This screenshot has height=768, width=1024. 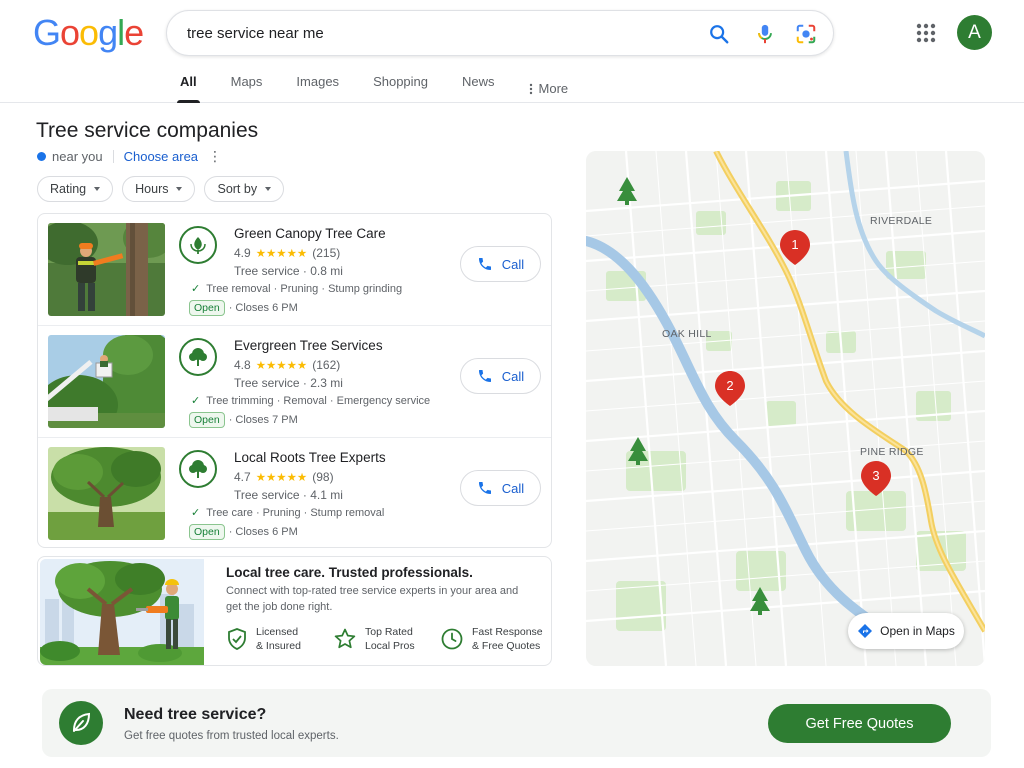 What do you see at coordinates (215, 156) in the screenshot?
I see `options-icon: ⋮` at bounding box center [215, 156].